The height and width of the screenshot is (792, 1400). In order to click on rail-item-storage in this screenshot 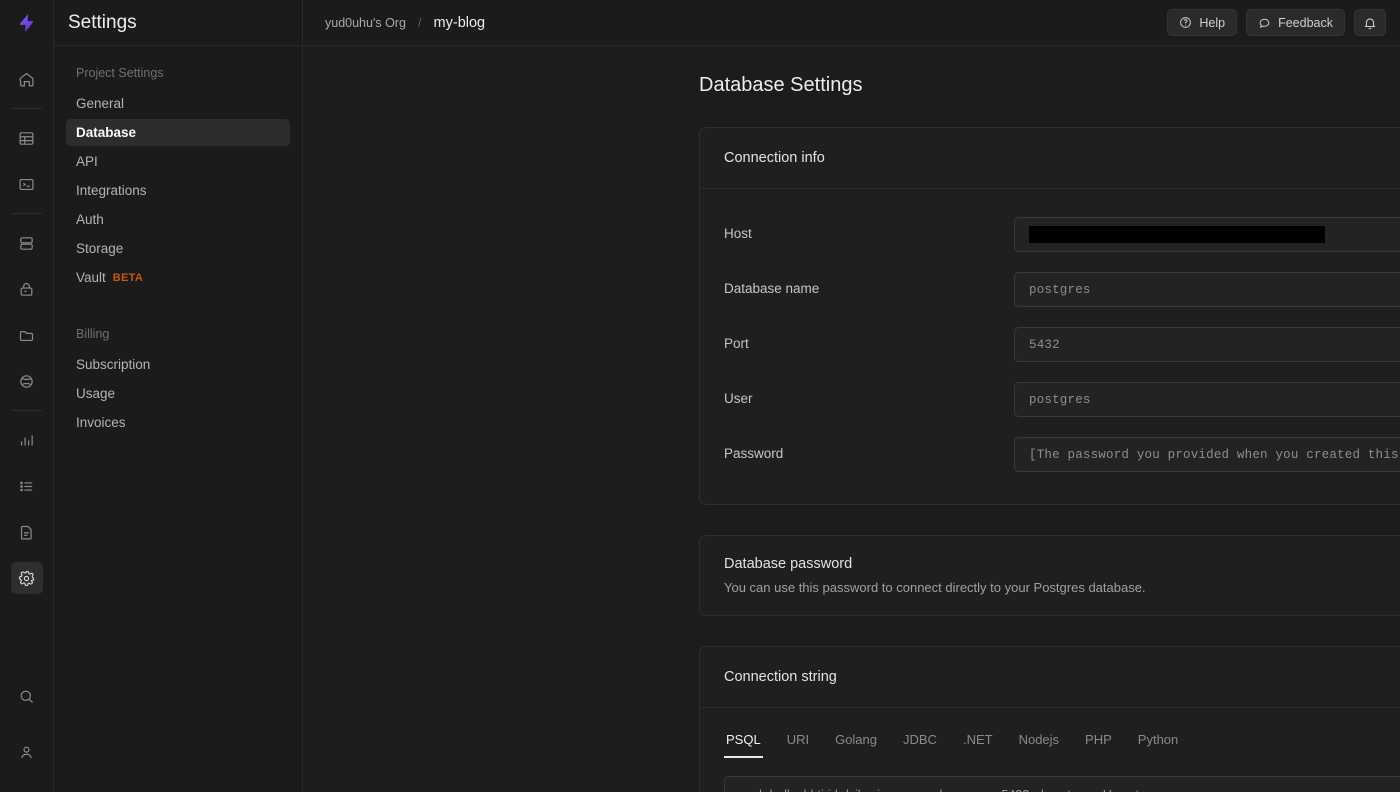, I will do `click(27, 335)`.